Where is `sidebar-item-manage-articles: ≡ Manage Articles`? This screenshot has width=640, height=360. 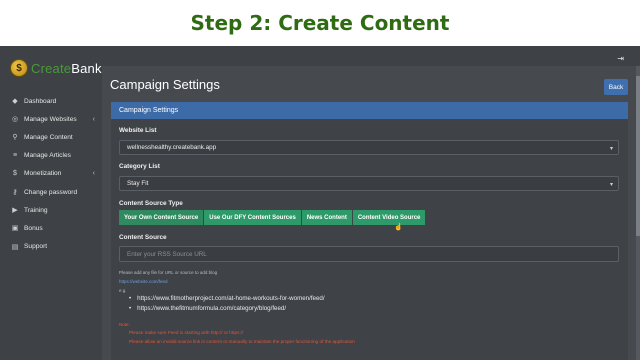
sidebar-item-manage-articles: ≡ Manage Articles is located at coordinates (51, 156).